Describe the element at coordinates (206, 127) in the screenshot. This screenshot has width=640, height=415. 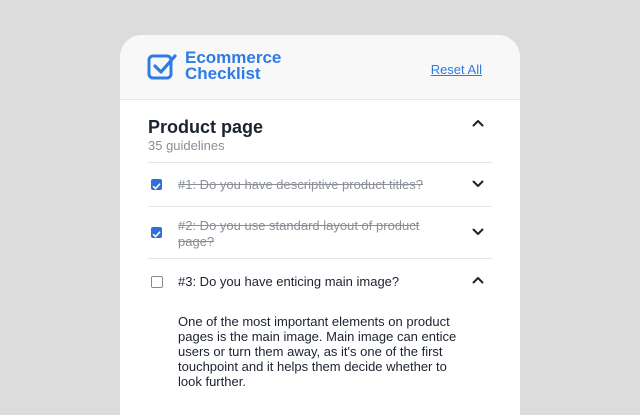
I see `section-title: Product page` at that location.